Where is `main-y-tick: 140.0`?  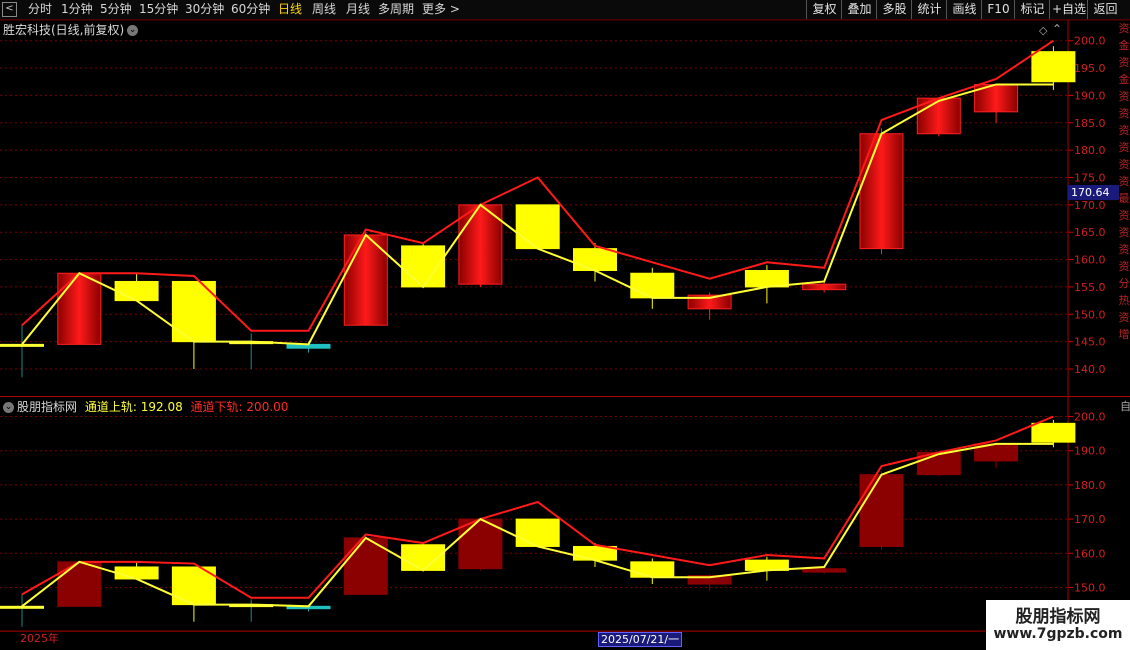 main-y-tick: 140.0 is located at coordinates (1090, 369).